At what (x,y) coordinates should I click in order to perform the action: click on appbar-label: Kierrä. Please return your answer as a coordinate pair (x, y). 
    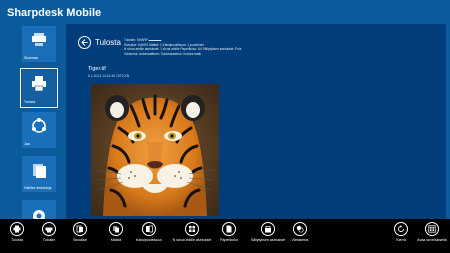
    Looking at the image, I should click on (401, 240).